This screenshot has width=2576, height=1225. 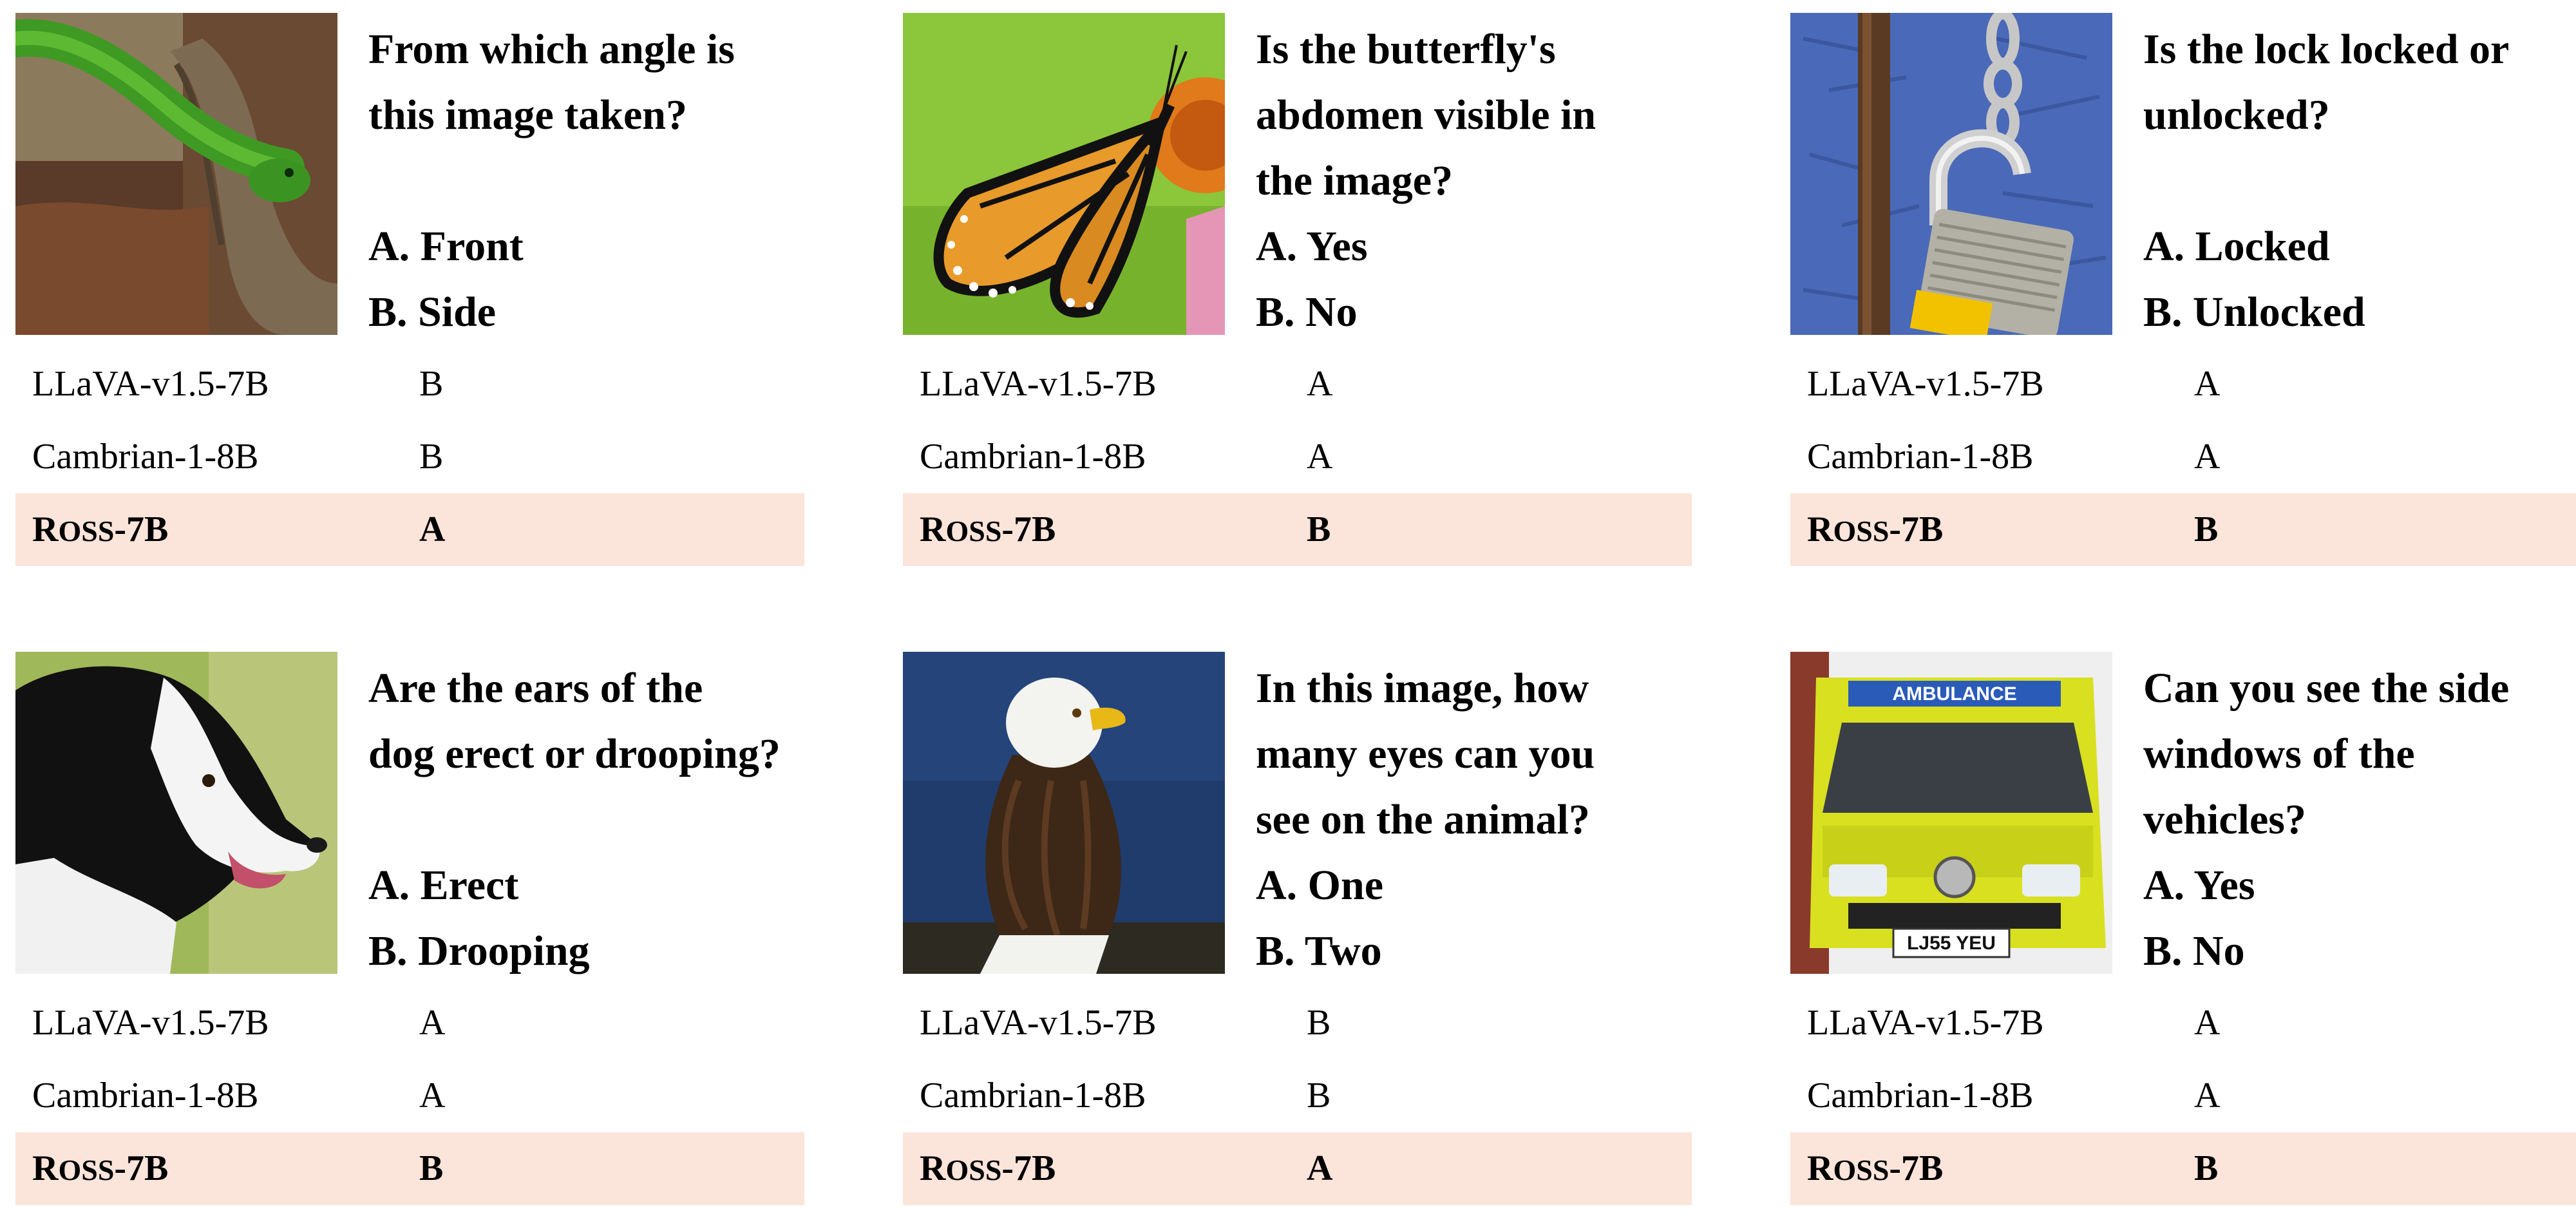 What do you see at coordinates (1319, 885) in the screenshot?
I see `option-a: A. One` at bounding box center [1319, 885].